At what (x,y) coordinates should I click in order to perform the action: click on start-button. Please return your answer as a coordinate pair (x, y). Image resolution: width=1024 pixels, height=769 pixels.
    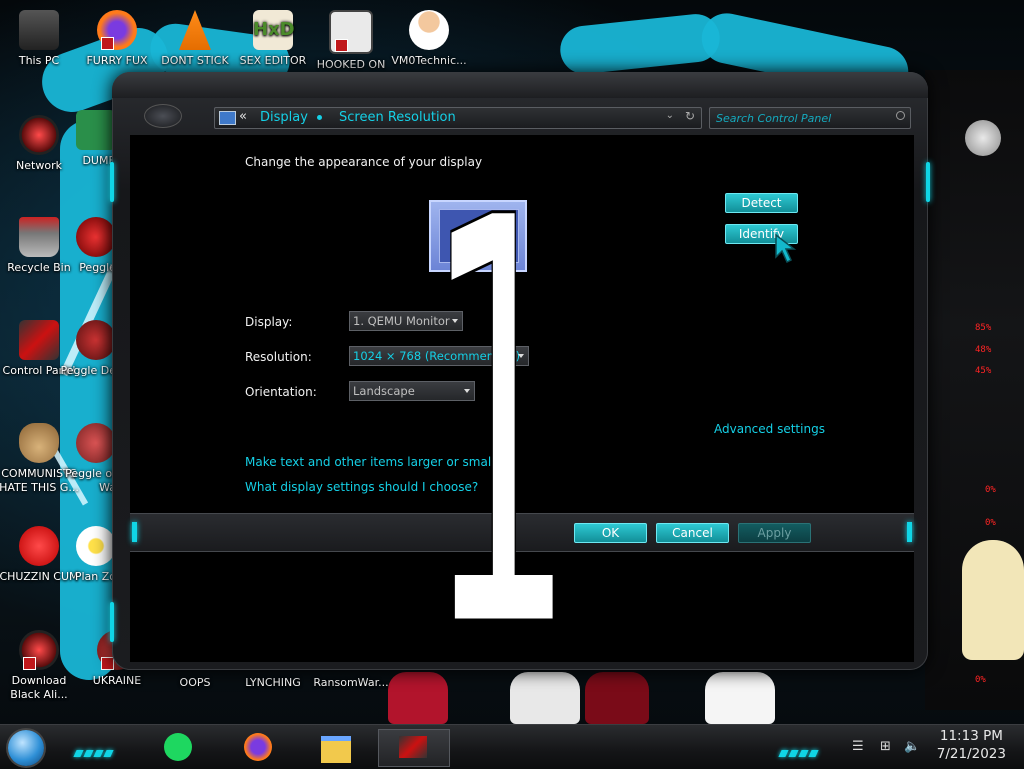
    Looking at the image, I should click on (26, 748).